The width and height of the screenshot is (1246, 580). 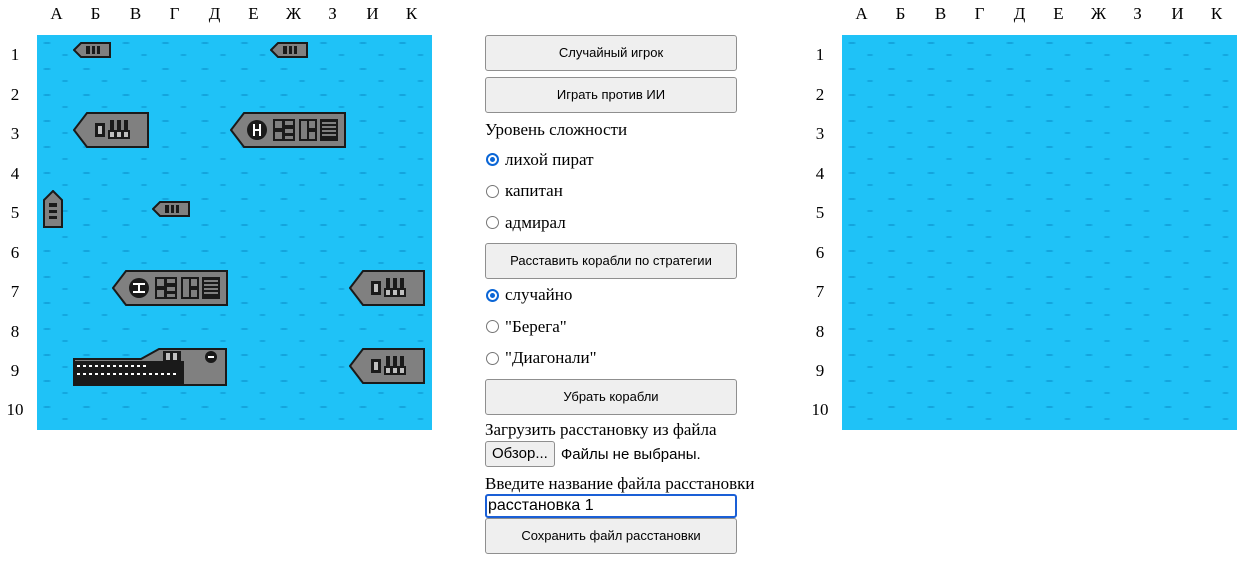 What do you see at coordinates (601, 429) in the screenshot?
I see `load-file-heading: Загрузить расстановку из файла` at bounding box center [601, 429].